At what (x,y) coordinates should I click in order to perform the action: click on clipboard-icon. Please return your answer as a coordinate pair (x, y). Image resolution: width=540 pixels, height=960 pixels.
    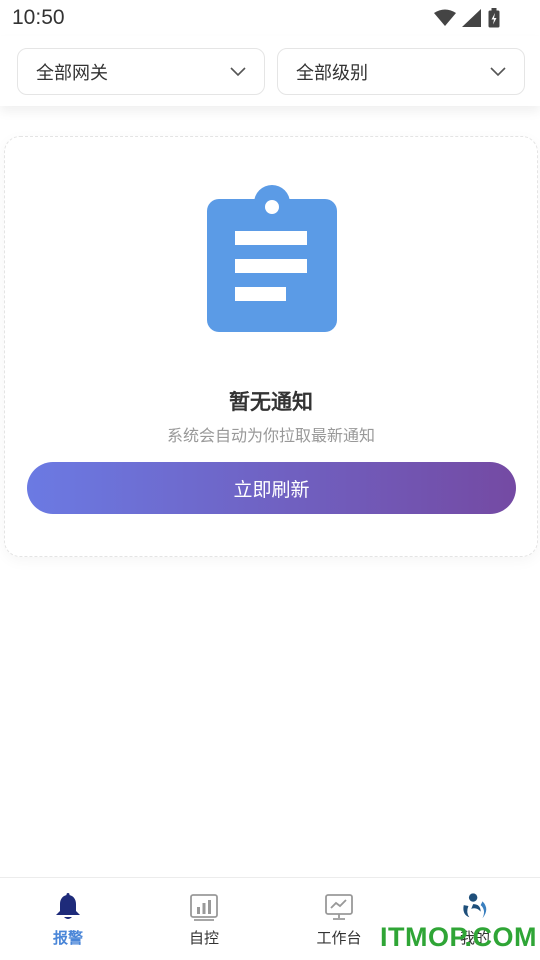
    Looking at the image, I should click on (272, 258).